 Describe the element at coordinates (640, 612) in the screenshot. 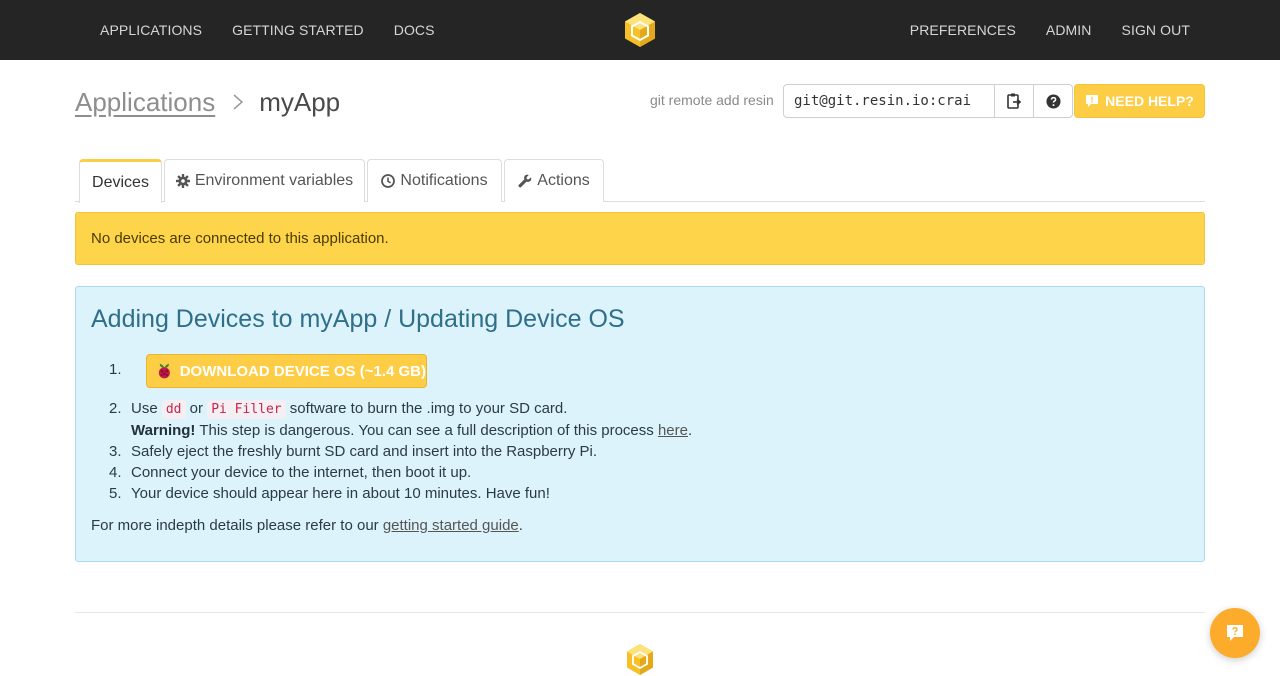

I see `footer-divider` at that location.